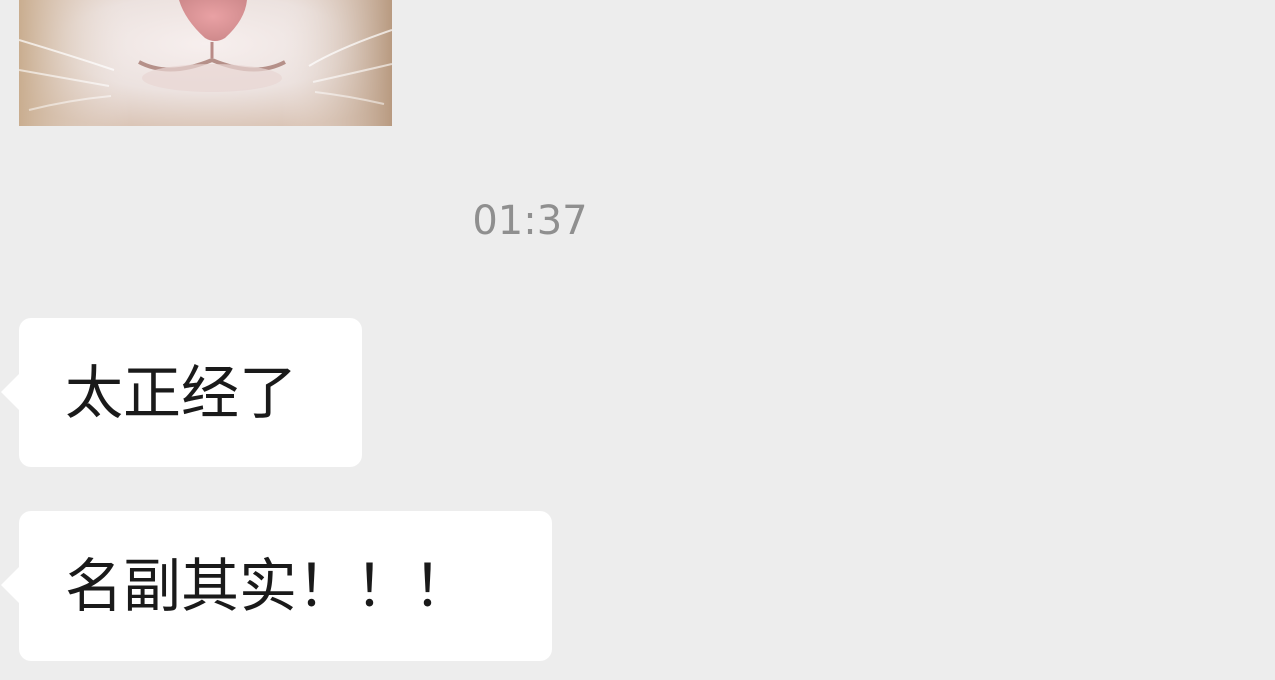 The image size is (1275, 680). Describe the element at coordinates (268, 586) in the screenshot. I see `message-text: 名副其实！！！` at that location.